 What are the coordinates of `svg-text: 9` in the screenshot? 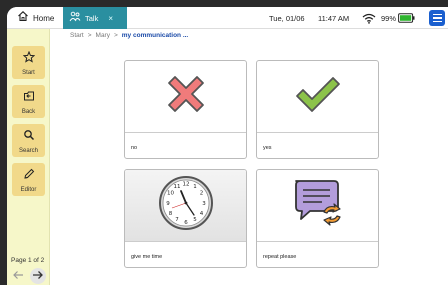 It's located at (168, 204).